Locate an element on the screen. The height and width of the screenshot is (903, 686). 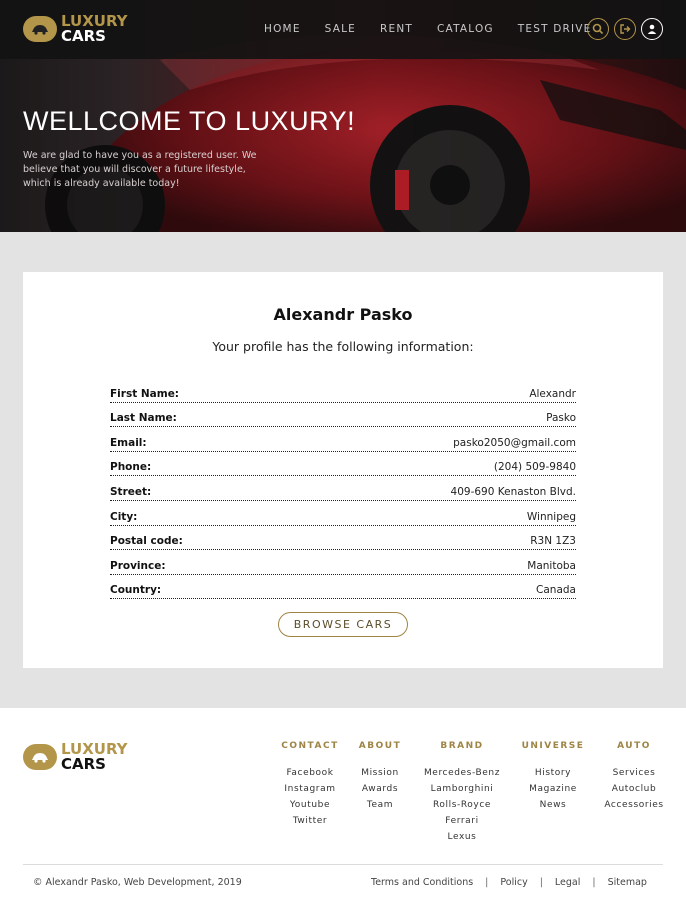
footer-link-history: History is located at coordinates (553, 773).